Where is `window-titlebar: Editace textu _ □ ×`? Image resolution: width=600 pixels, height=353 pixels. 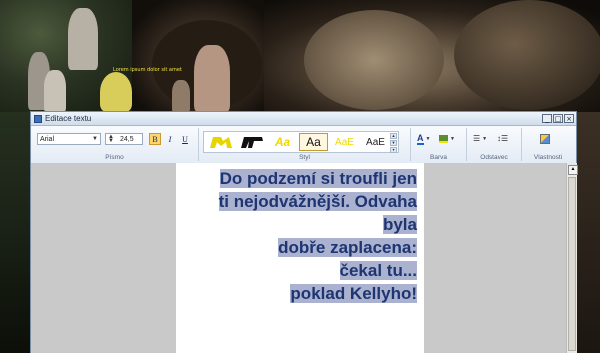
window-titlebar: Editace textu _ □ × is located at coordinates (303, 119).